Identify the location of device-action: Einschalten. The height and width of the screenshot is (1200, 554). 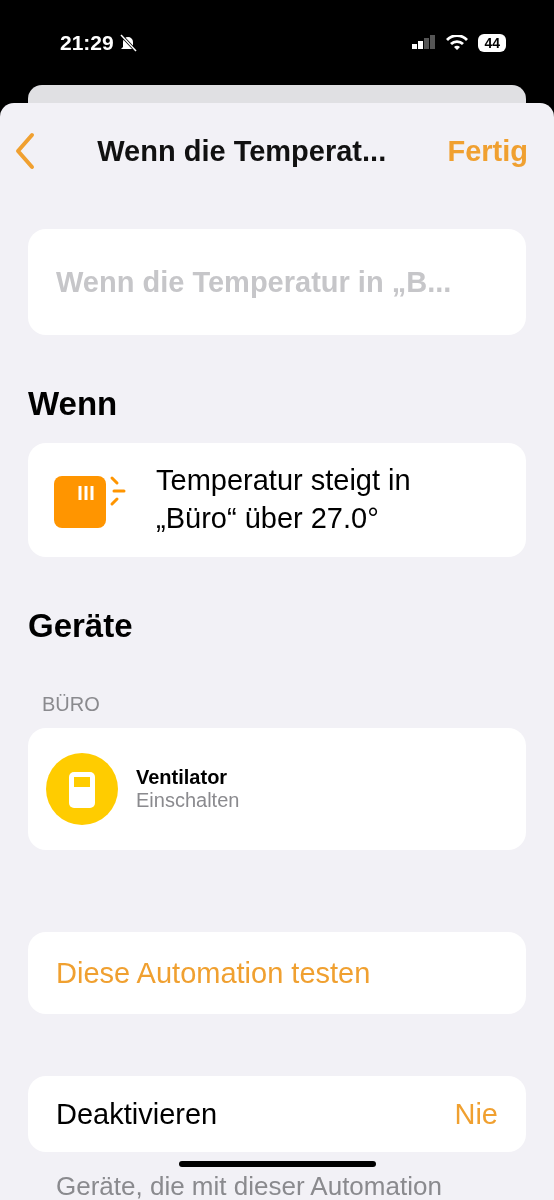
(188, 800).